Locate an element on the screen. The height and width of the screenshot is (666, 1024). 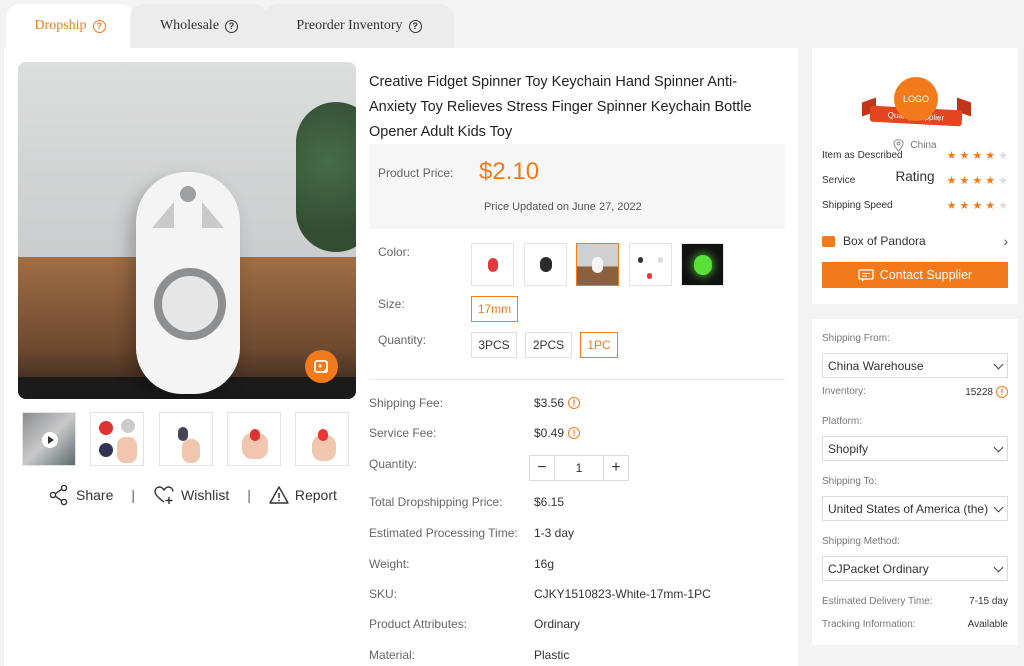
image-plant is located at coordinates (326, 177).